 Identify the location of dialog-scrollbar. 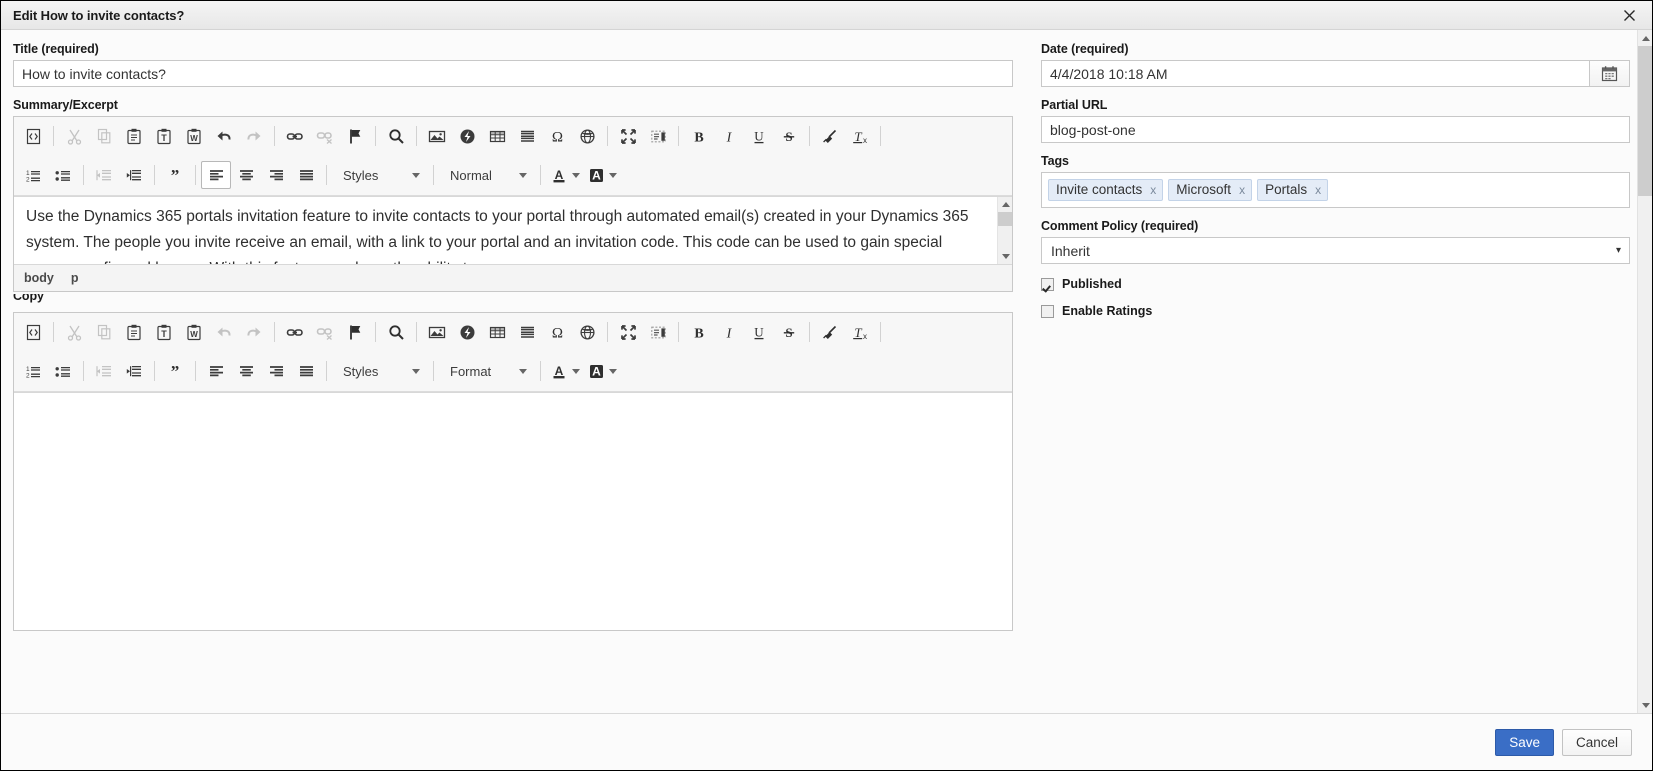
(1644, 371).